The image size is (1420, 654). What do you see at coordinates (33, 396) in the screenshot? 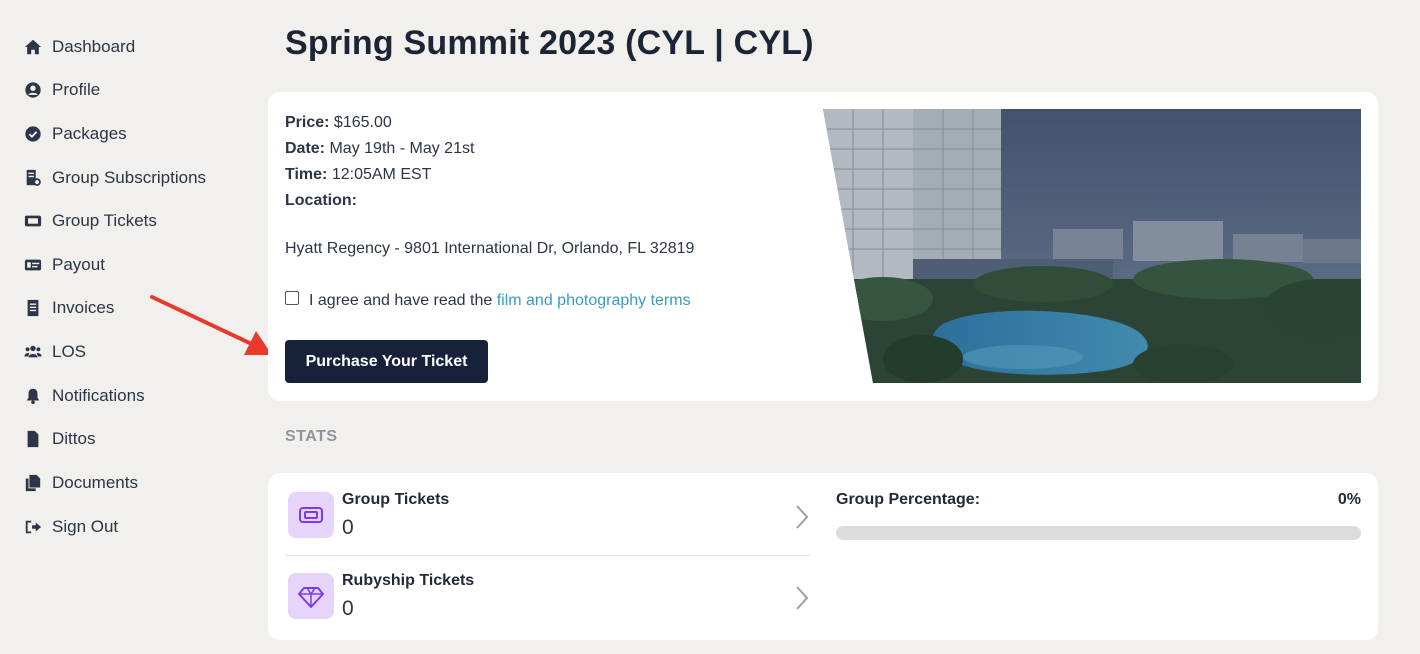
I see `bell-icon` at bounding box center [33, 396].